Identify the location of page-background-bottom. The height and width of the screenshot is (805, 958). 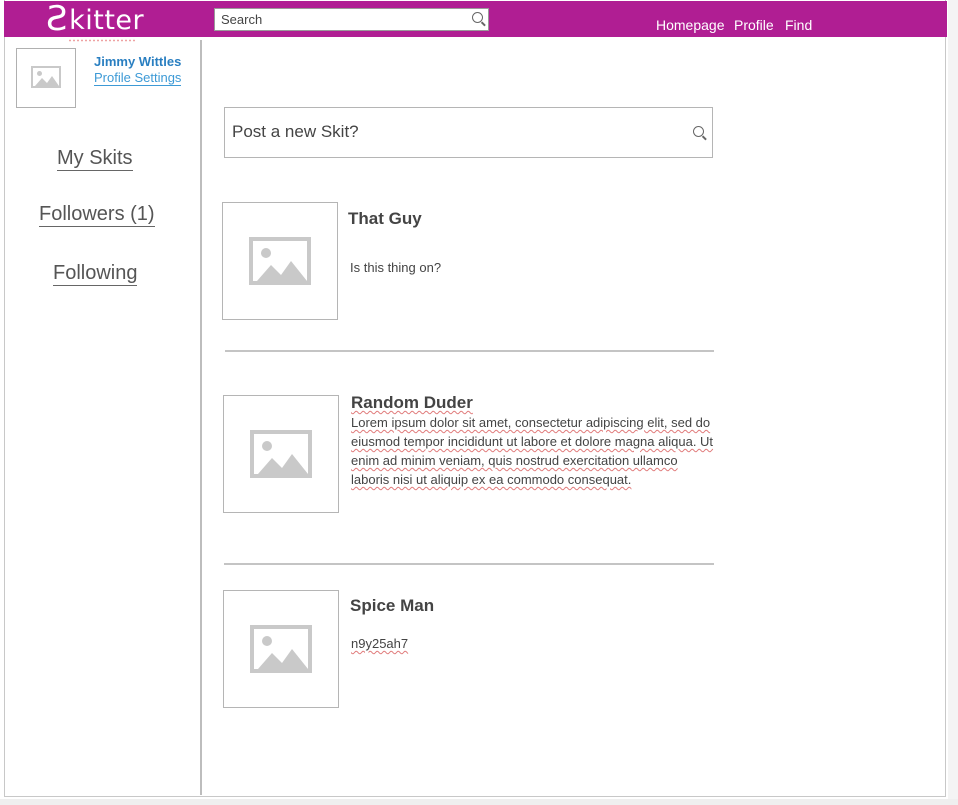
(479, 802).